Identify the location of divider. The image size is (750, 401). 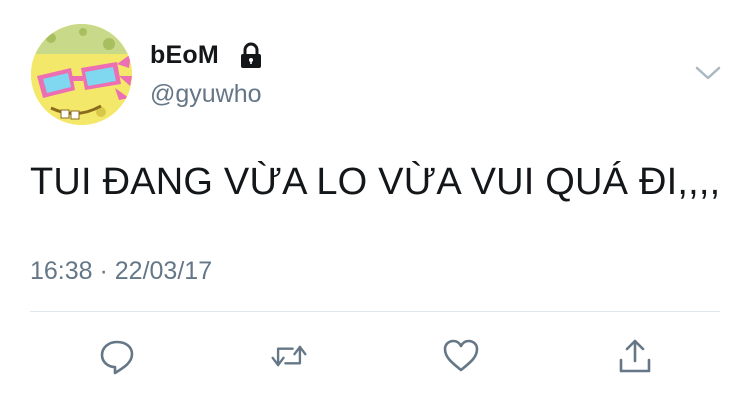
(375, 311).